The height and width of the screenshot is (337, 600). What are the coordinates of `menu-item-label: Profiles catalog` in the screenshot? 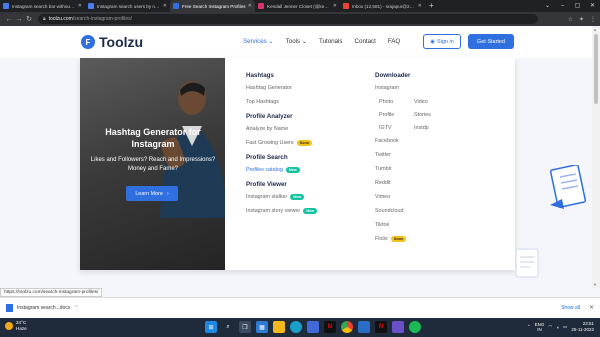 It's located at (264, 170).